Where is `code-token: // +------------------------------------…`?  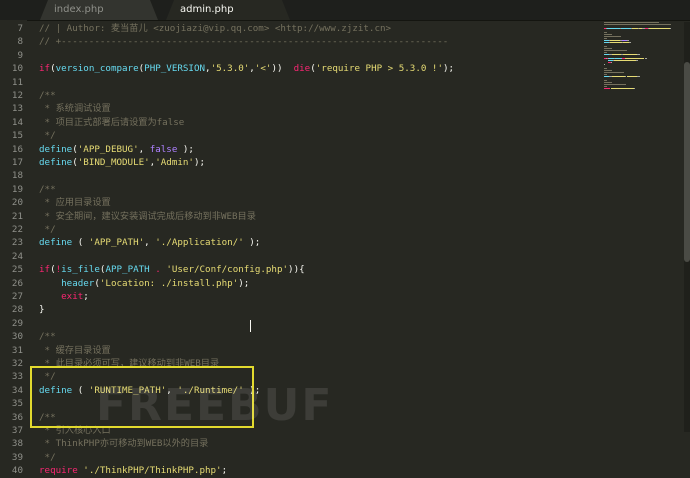
code-token: // +------------------------------------… is located at coordinates (244, 42).